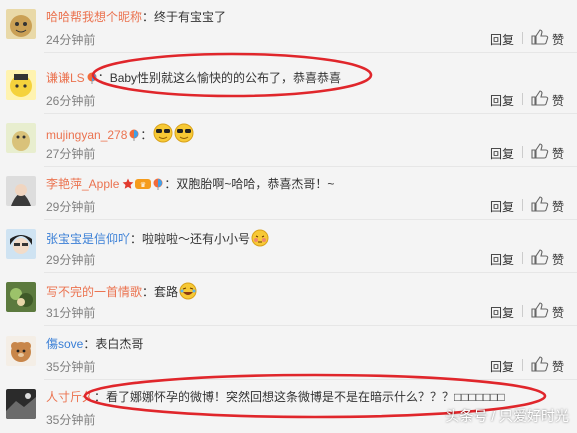  I want to click on comment-item: 傷sove：表白杰哥 35分钟前 回复 赞, so click(288, 353).